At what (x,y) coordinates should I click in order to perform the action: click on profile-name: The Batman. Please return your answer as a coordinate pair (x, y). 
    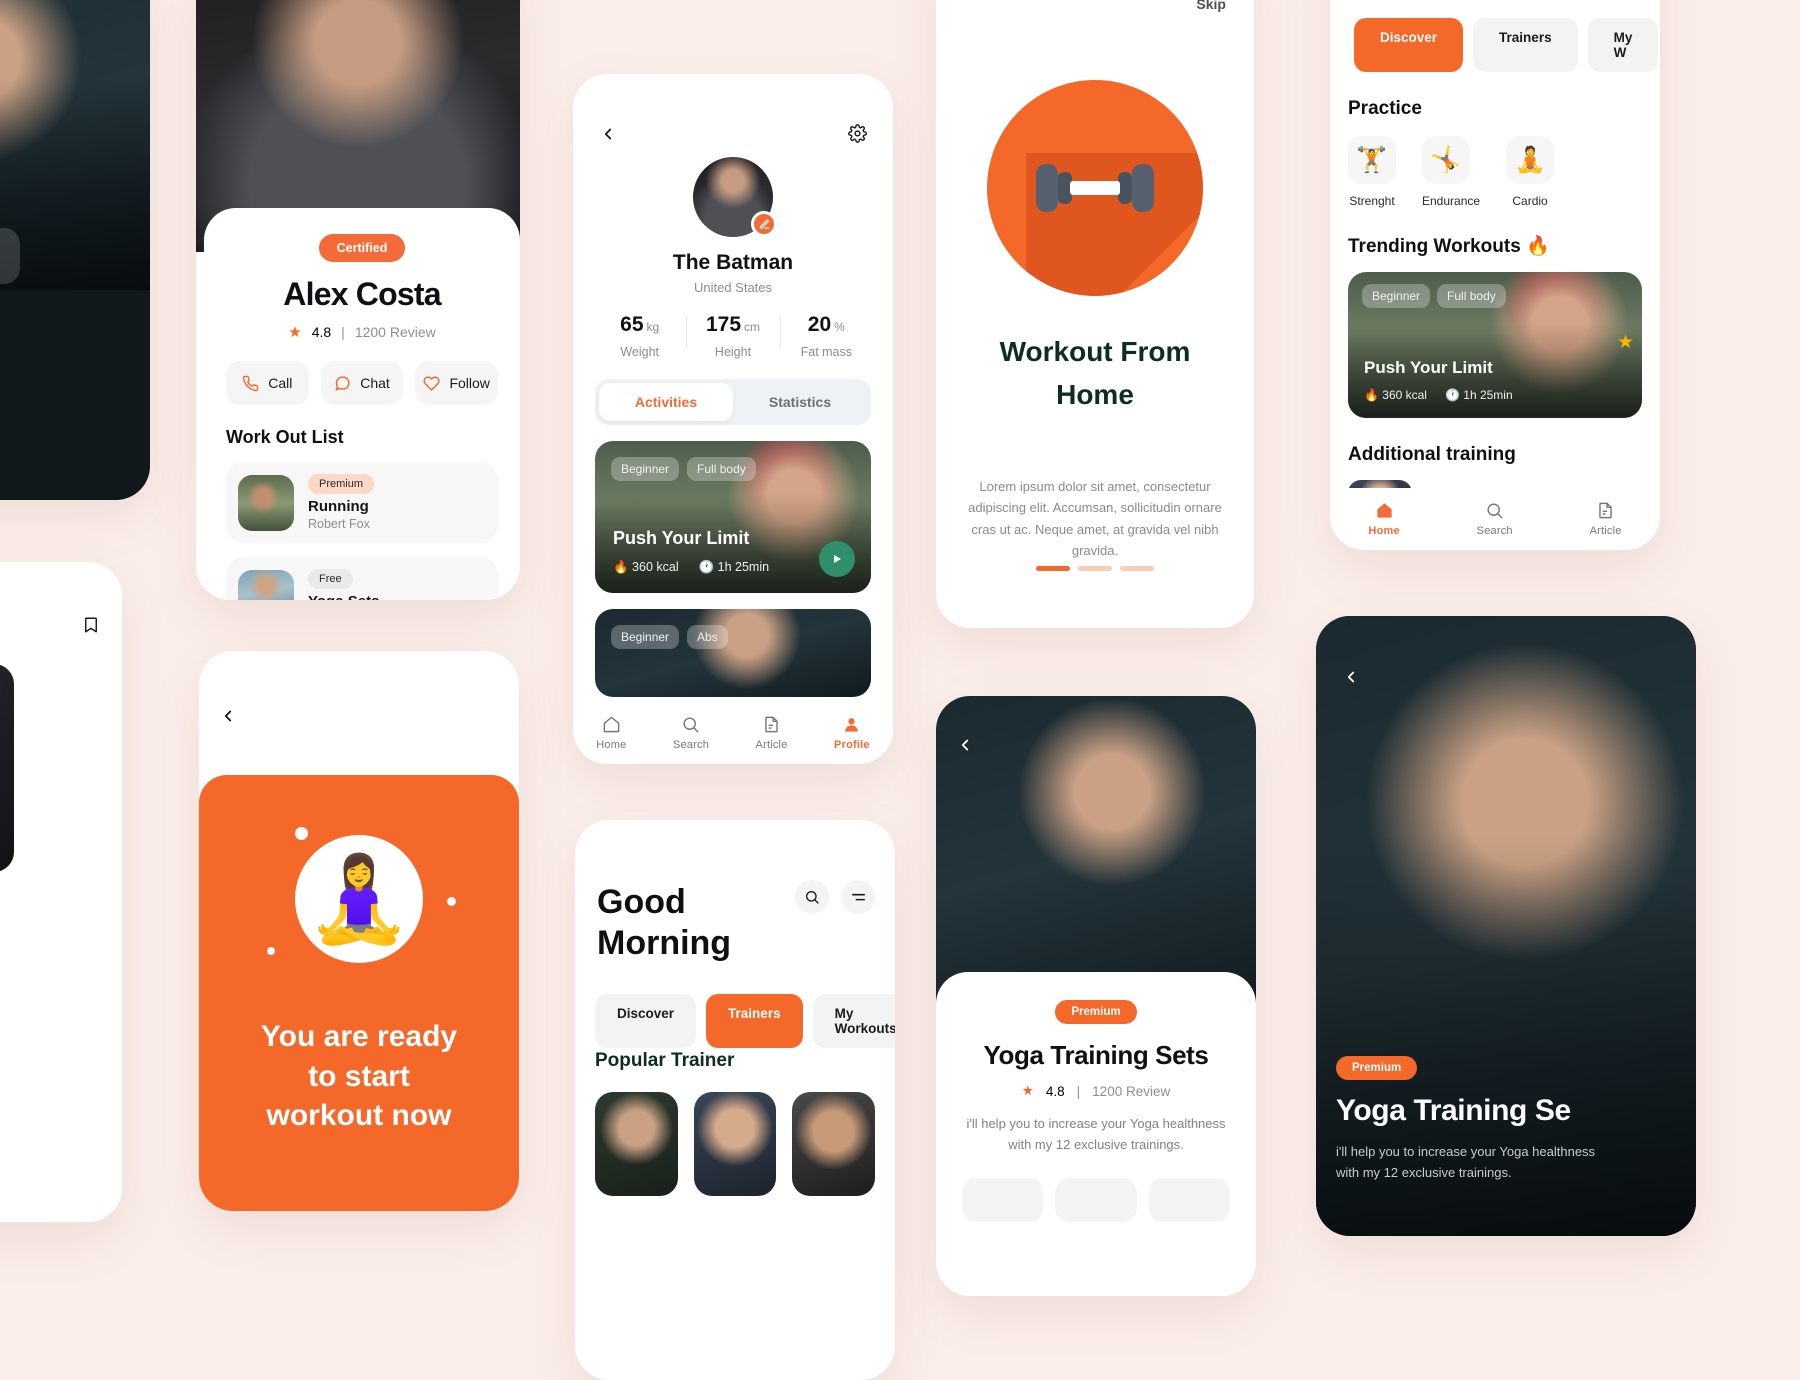
    Looking at the image, I should click on (733, 262).